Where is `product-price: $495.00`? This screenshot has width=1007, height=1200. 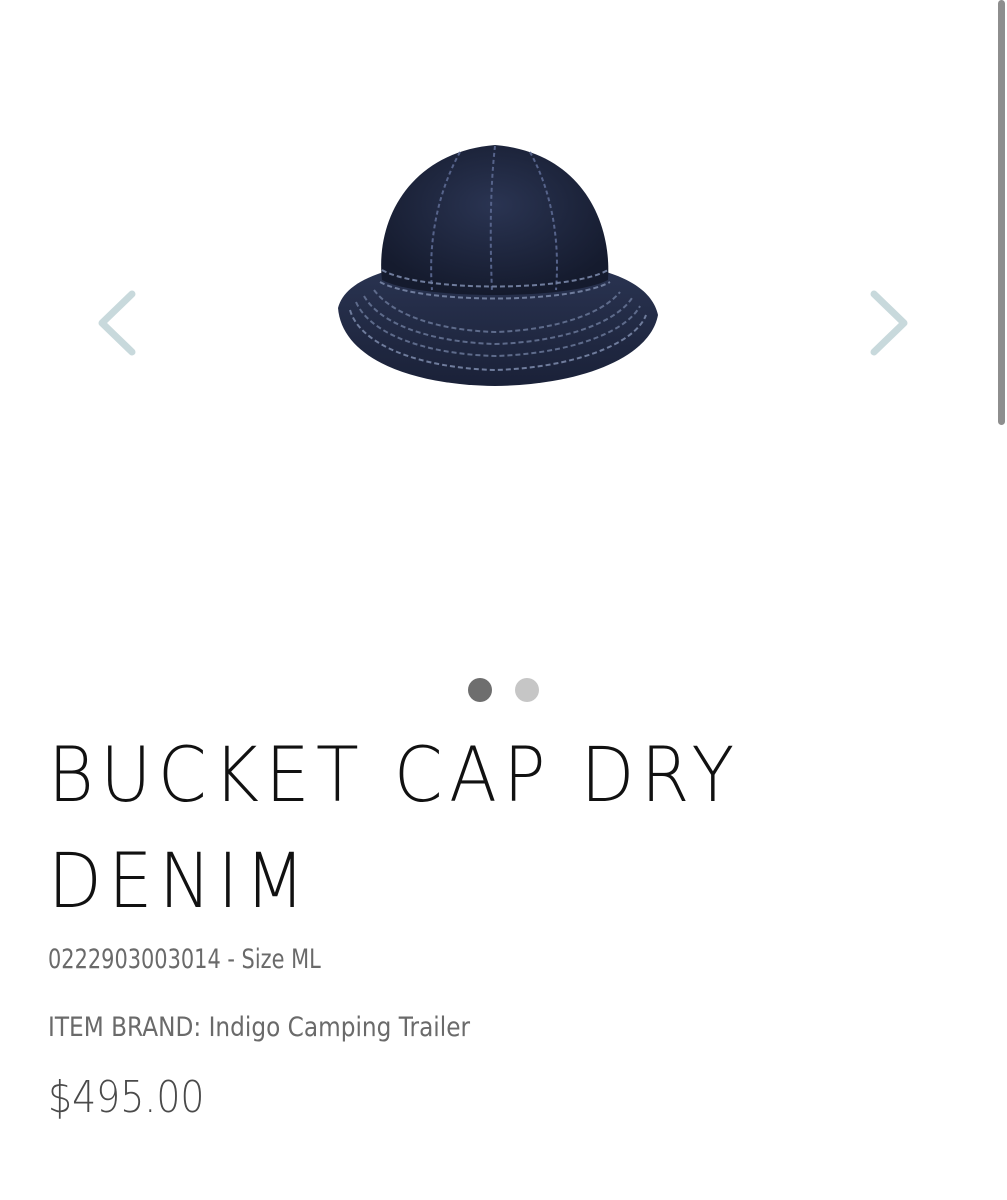
product-price: $495.00 is located at coordinates (126, 1097).